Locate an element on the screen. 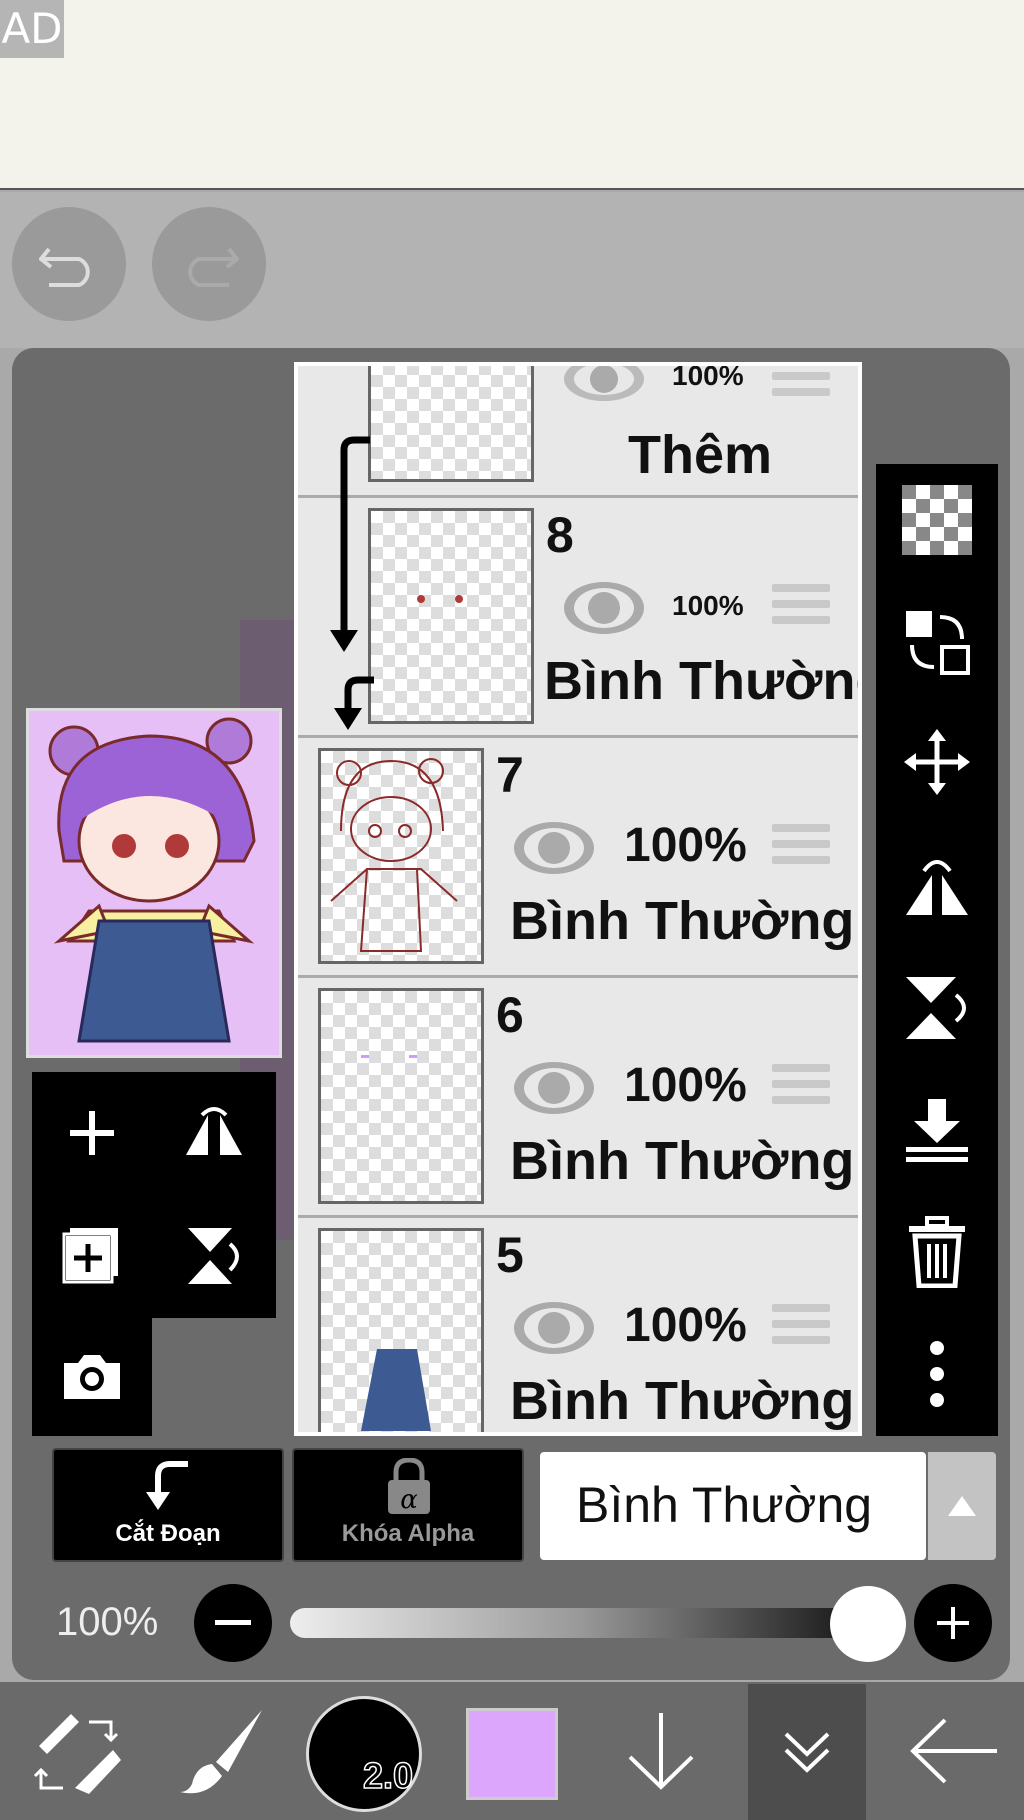 This screenshot has width=1024, height=1820. add-layer-button is located at coordinates (92, 1133).